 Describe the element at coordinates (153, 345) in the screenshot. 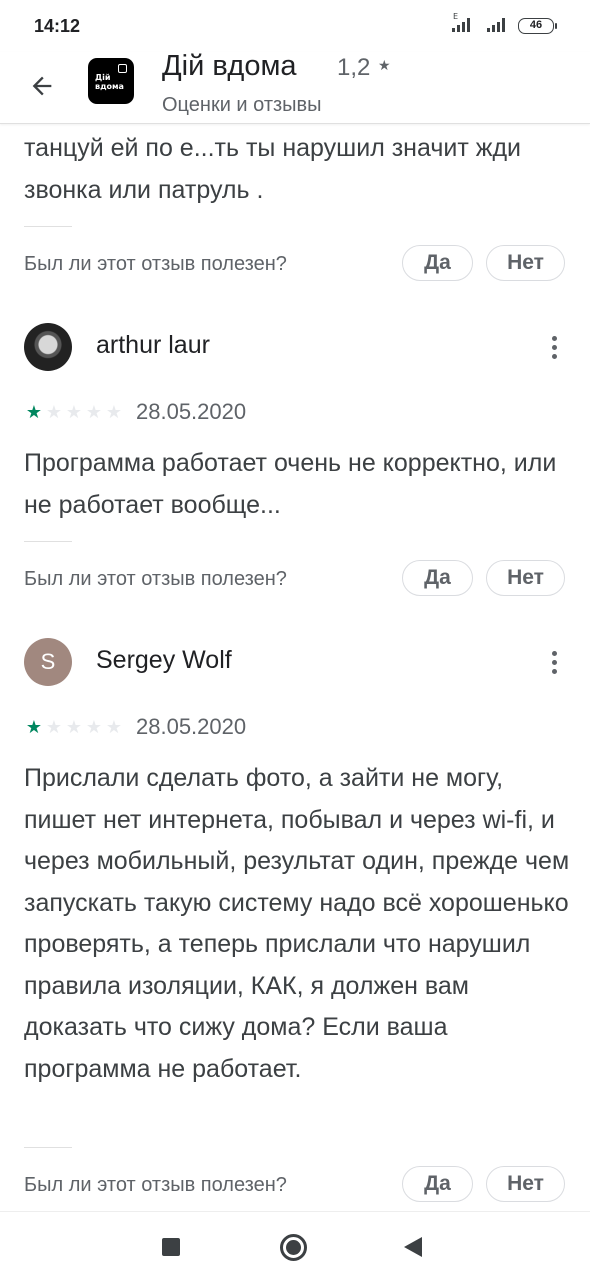

I see `review-author: arthur laur` at that location.